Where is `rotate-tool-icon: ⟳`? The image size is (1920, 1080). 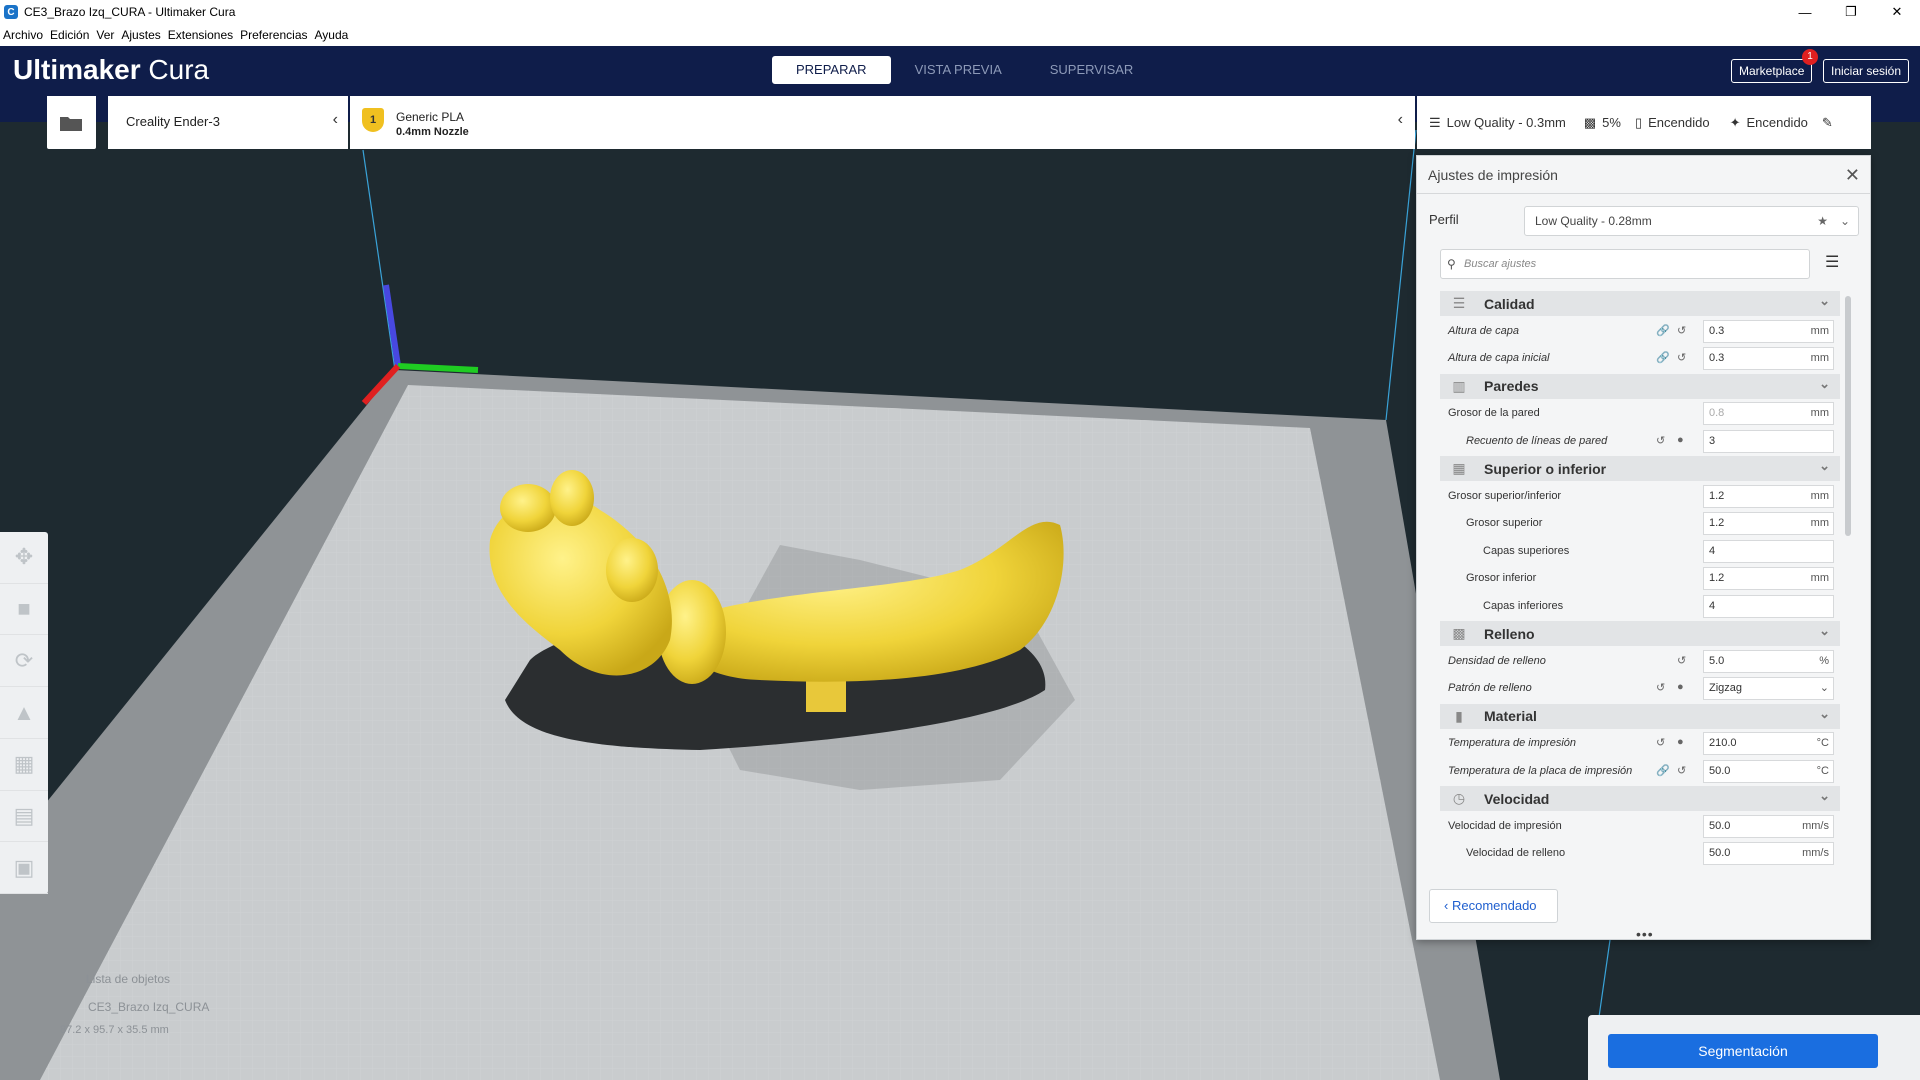
rotate-tool-icon: ⟳ is located at coordinates (24, 661).